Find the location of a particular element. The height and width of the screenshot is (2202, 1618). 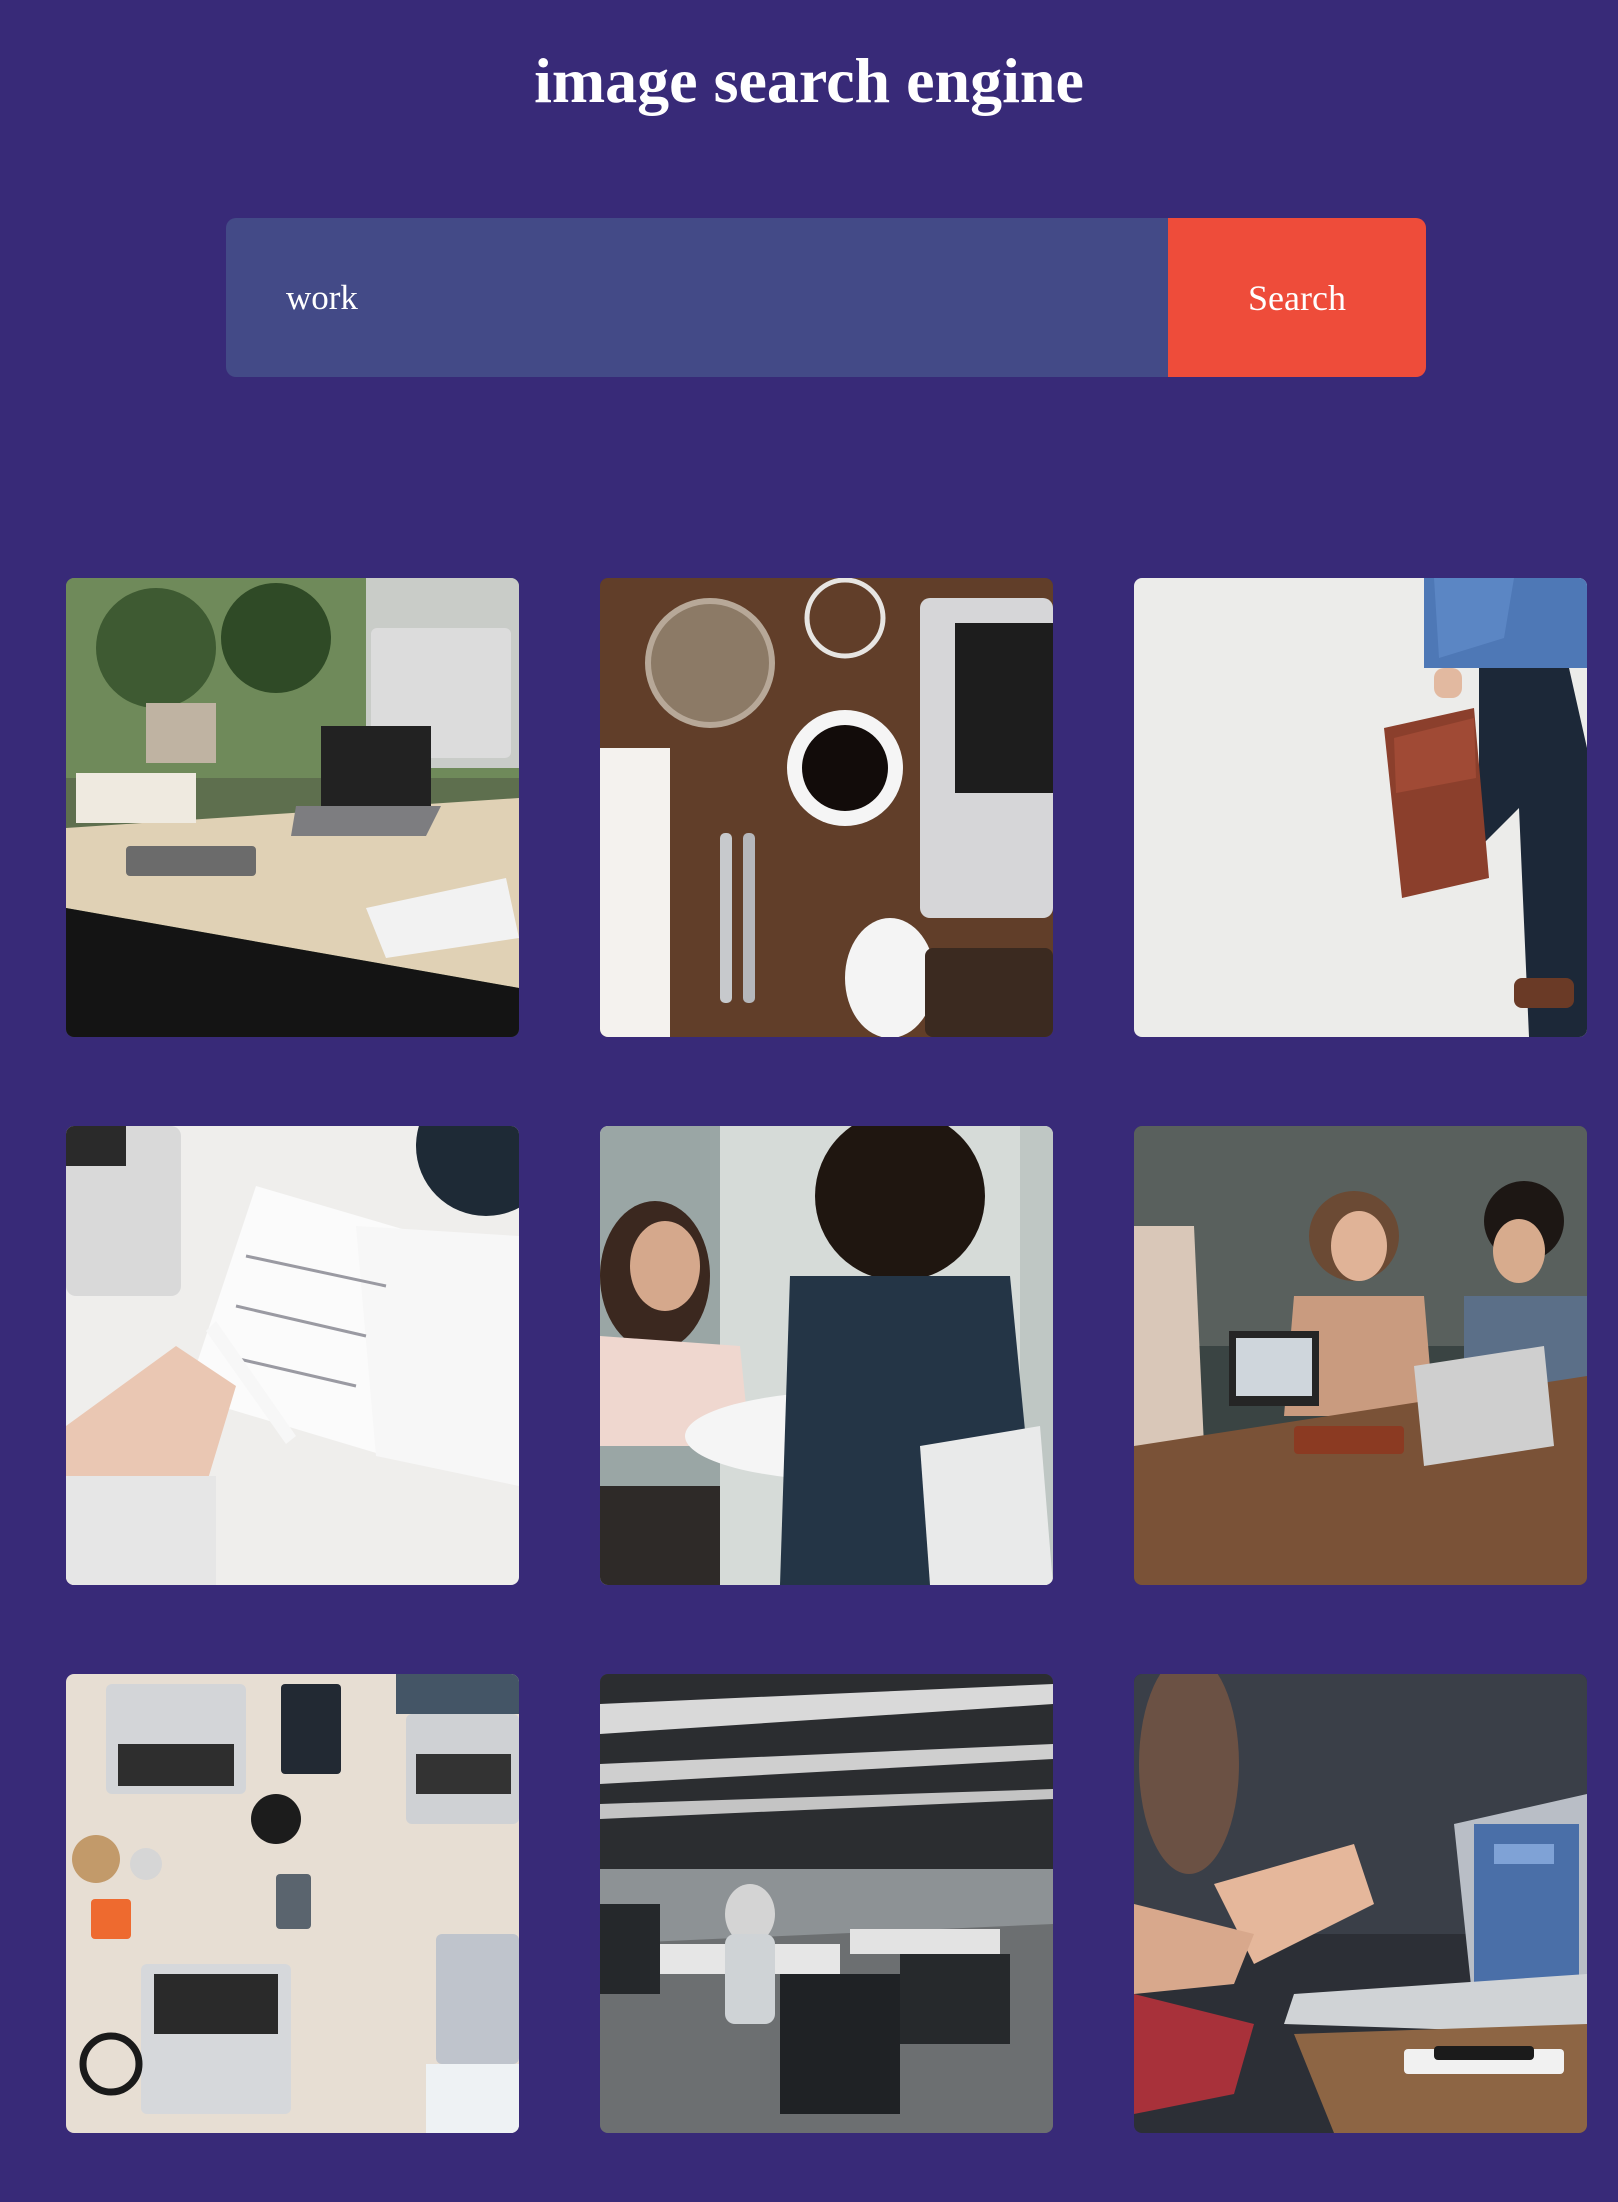

open-plan-office-photo is located at coordinates (826, 1903).